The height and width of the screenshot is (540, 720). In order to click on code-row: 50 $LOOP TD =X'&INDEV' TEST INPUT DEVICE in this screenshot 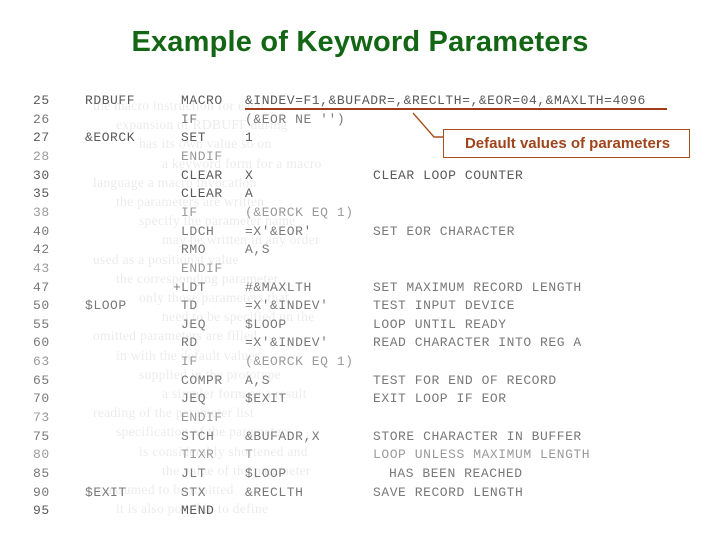, I will do `click(363, 306)`.